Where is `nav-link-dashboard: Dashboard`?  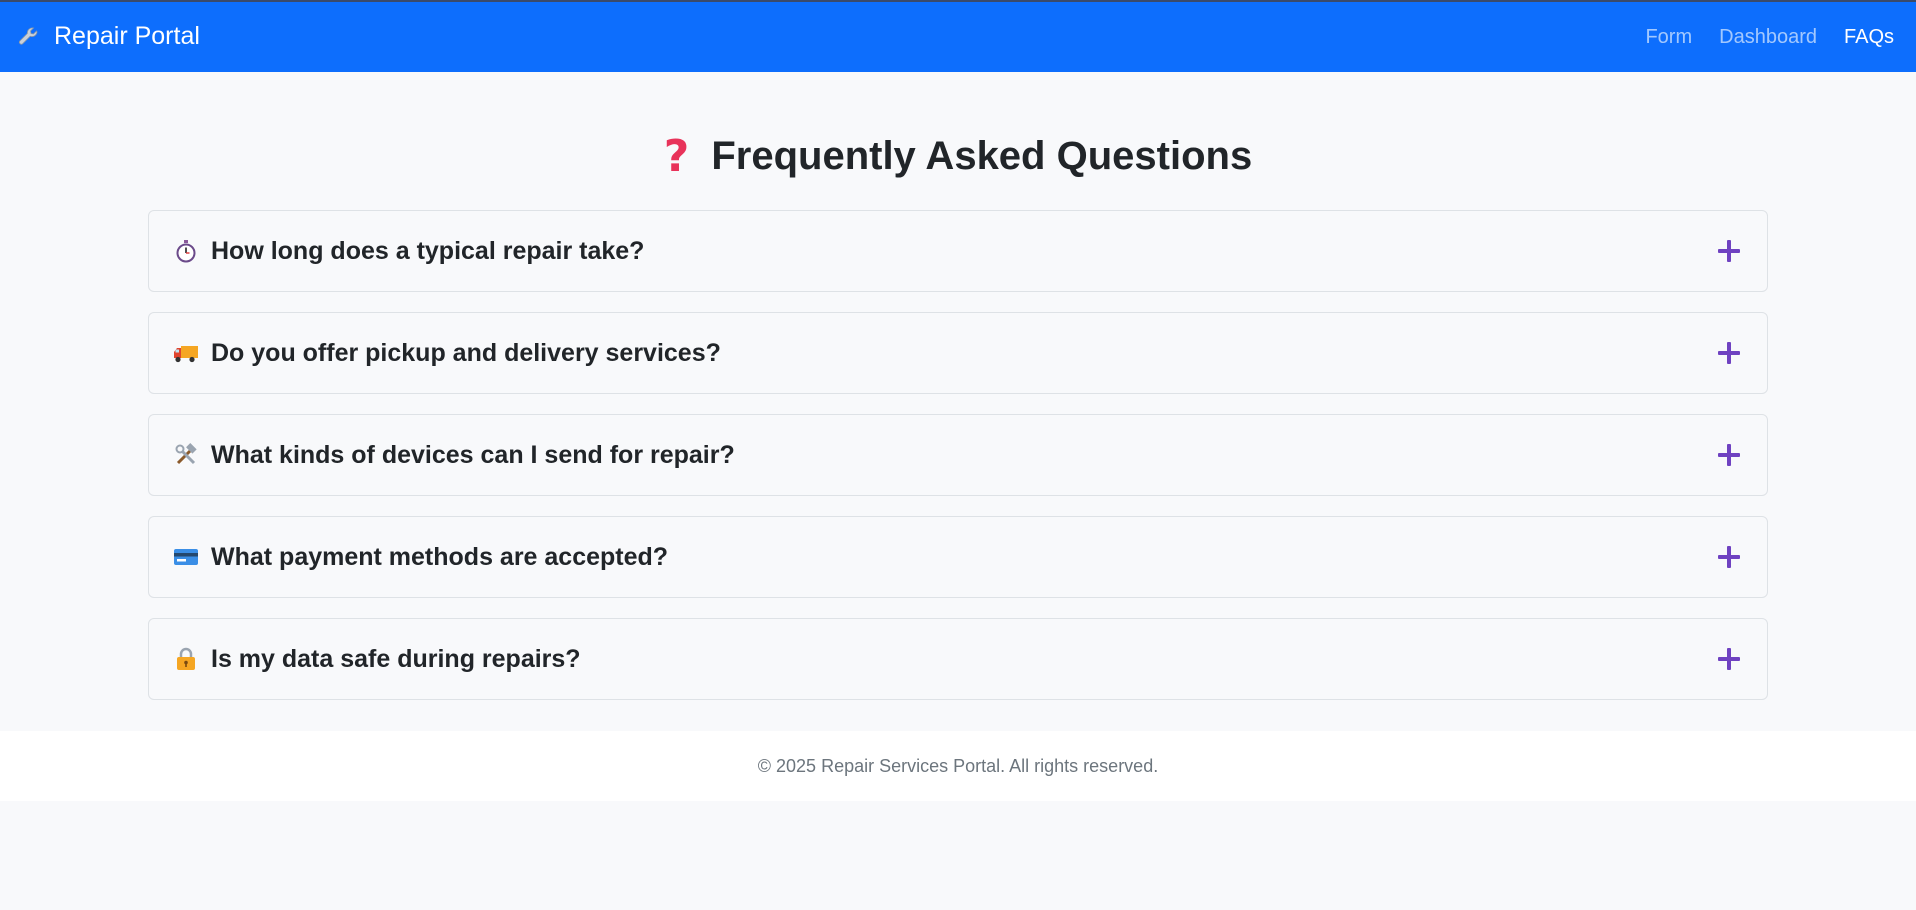 nav-link-dashboard: Dashboard is located at coordinates (1768, 37).